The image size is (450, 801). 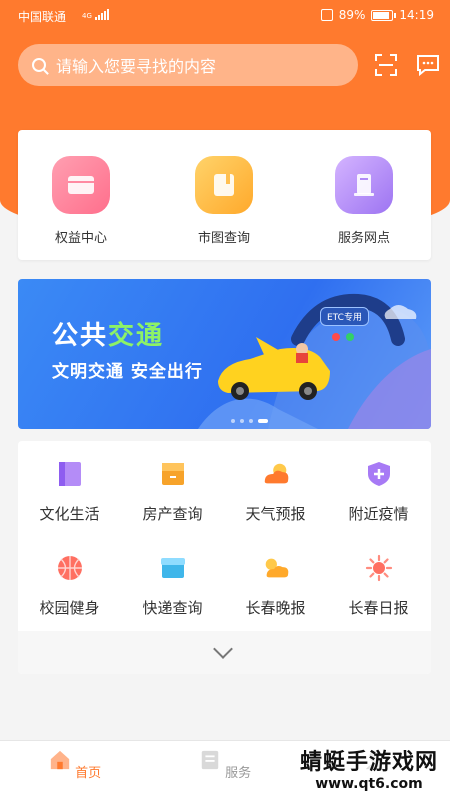 What do you see at coordinates (369, 784) in the screenshot?
I see `watermark-url: www.qt6.com` at bounding box center [369, 784].